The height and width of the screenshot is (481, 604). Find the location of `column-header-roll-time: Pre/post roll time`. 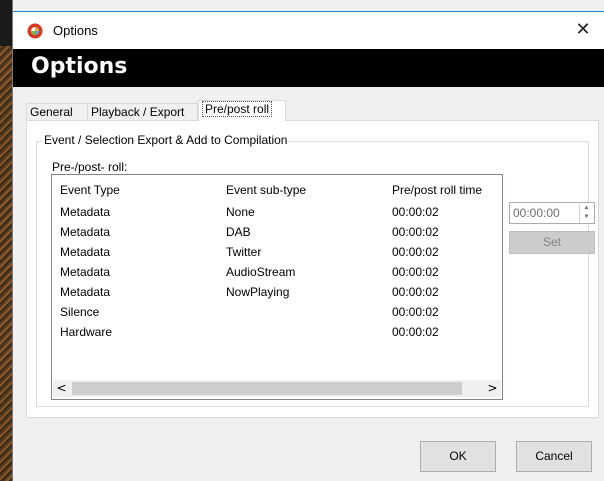

column-header-roll-time: Pre/post roll time is located at coordinates (437, 190).